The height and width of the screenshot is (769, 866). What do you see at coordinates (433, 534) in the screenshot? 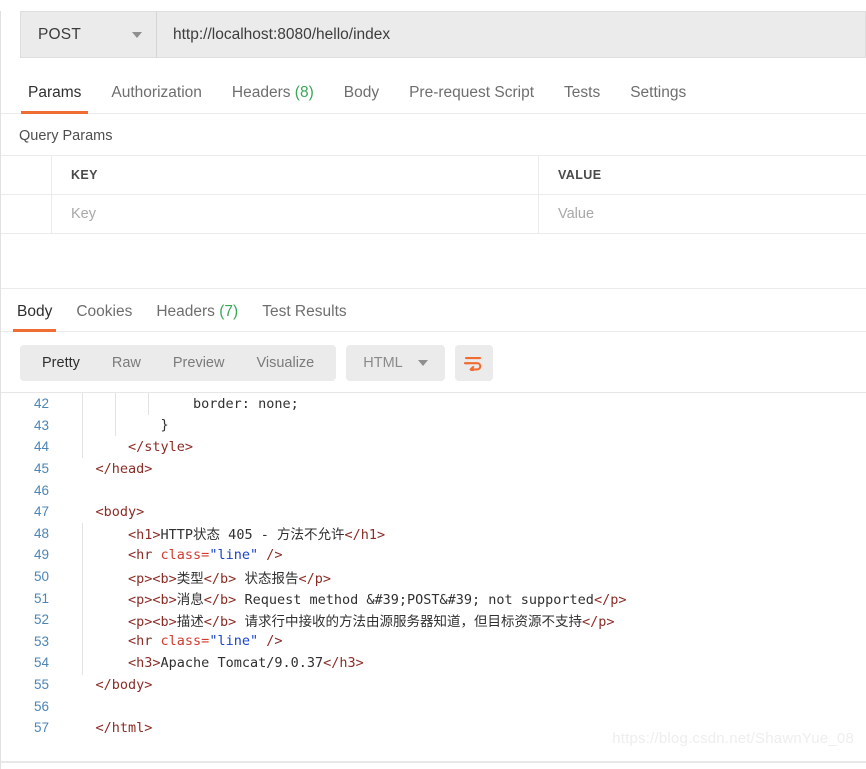
I see `code-line: 48 <h1>HTTP状态 405 - 方法不允许</h1>` at bounding box center [433, 534].